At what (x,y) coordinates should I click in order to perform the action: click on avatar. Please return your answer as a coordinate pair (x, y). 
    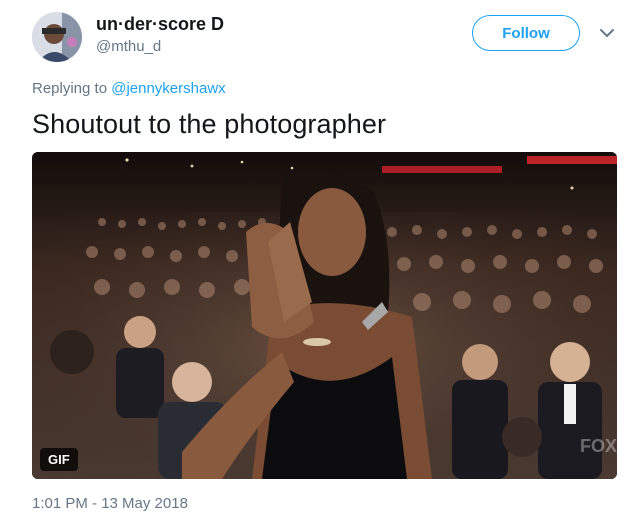
    Looking at the image, I should click on (57, 37).